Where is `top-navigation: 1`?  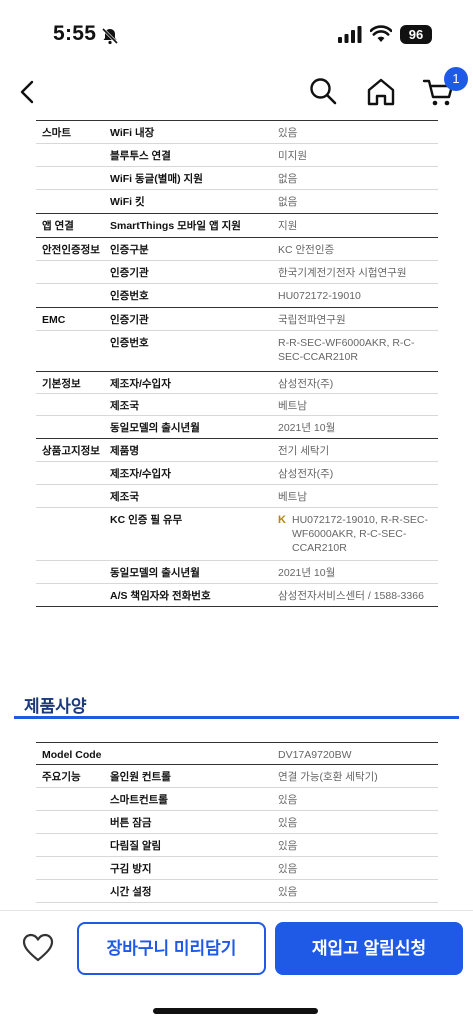
top-navigation: 1 is located at coordinates (236, 90).